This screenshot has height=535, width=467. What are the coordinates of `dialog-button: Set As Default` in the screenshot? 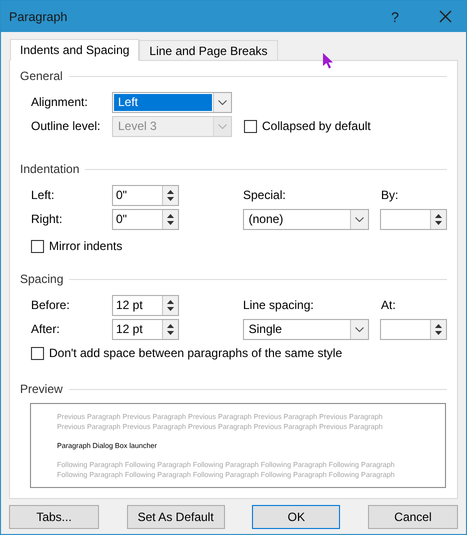 It's located at (175, 517).